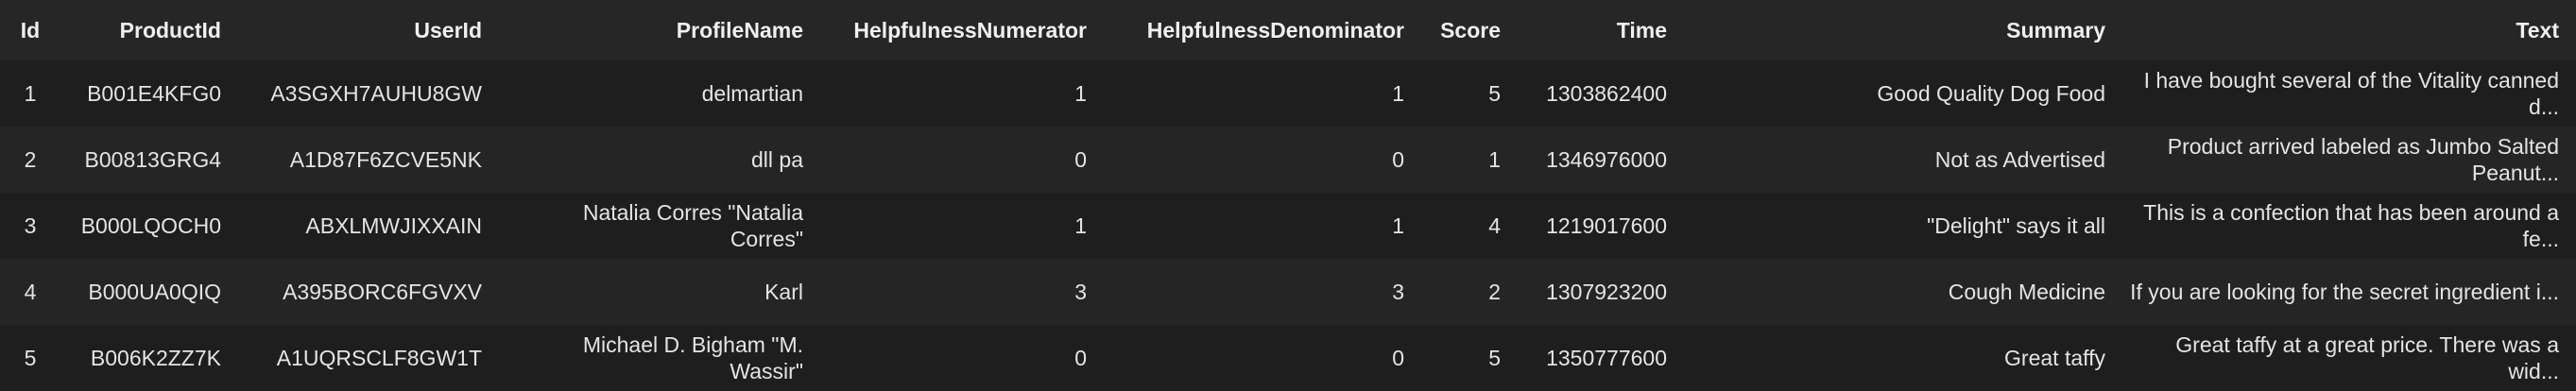 Image resolution: width=2576 pixels, height=391 pixels. What do you see at coordinates (962, 30) in the screenshot?
I see `column-header-helpfulnessnumerator: HelpfulnessNumerator` at bounding box center [962, 30].